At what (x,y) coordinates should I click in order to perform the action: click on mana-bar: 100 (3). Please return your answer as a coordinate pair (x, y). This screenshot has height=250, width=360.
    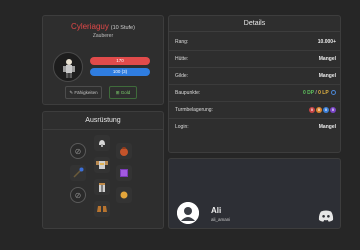
    Looking at the image, I should click on (120, 72).